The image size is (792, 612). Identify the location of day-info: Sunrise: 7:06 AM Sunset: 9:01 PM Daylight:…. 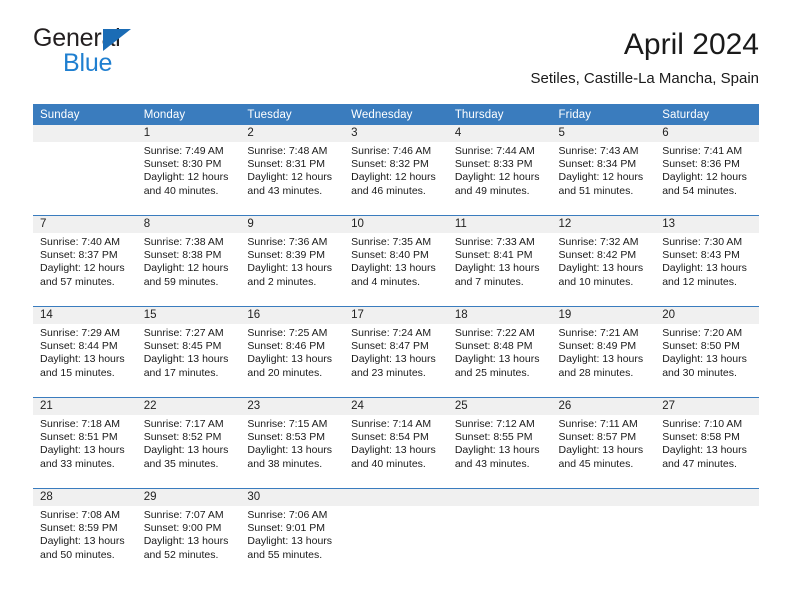
(292, 534).